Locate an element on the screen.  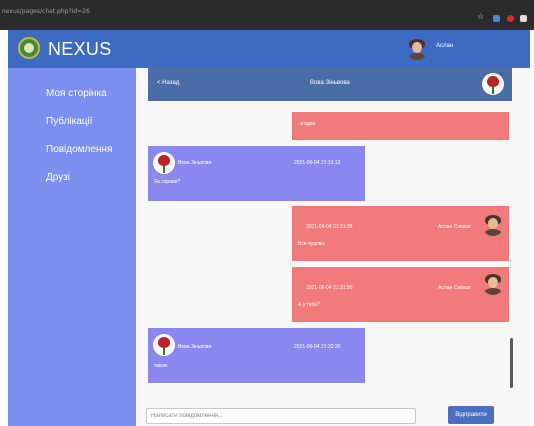
chat-header: < Назад Вова Зіньвова is located at coordinates (330, 84).